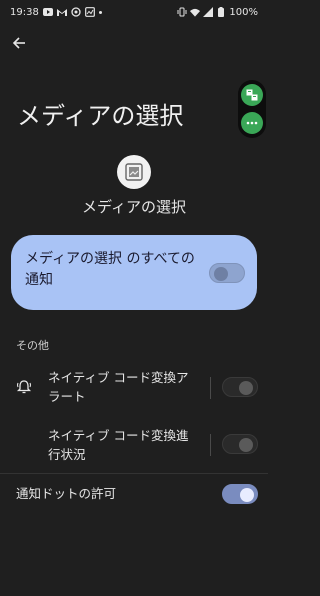 Image resolution: width=320 pixels, height=596 pixels. Describe the element at coordinates (100, 116) in the screenshot. I see `page-title: メディアの選択` at that location.